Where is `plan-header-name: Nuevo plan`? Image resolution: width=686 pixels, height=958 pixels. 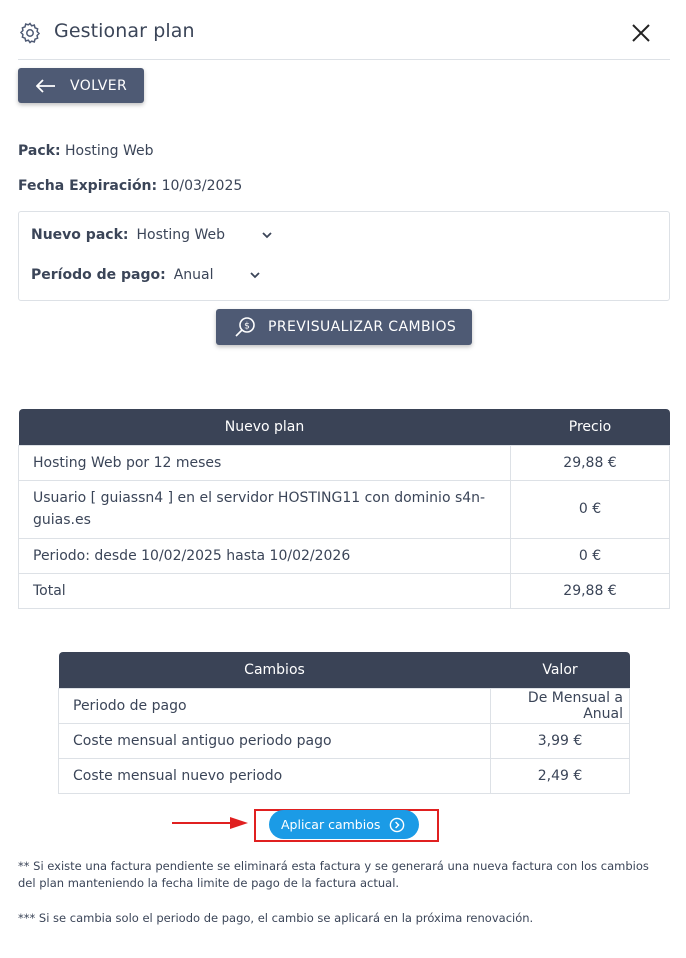 plan-header-name: Nuevo plan is located at coordinates (264, 427).